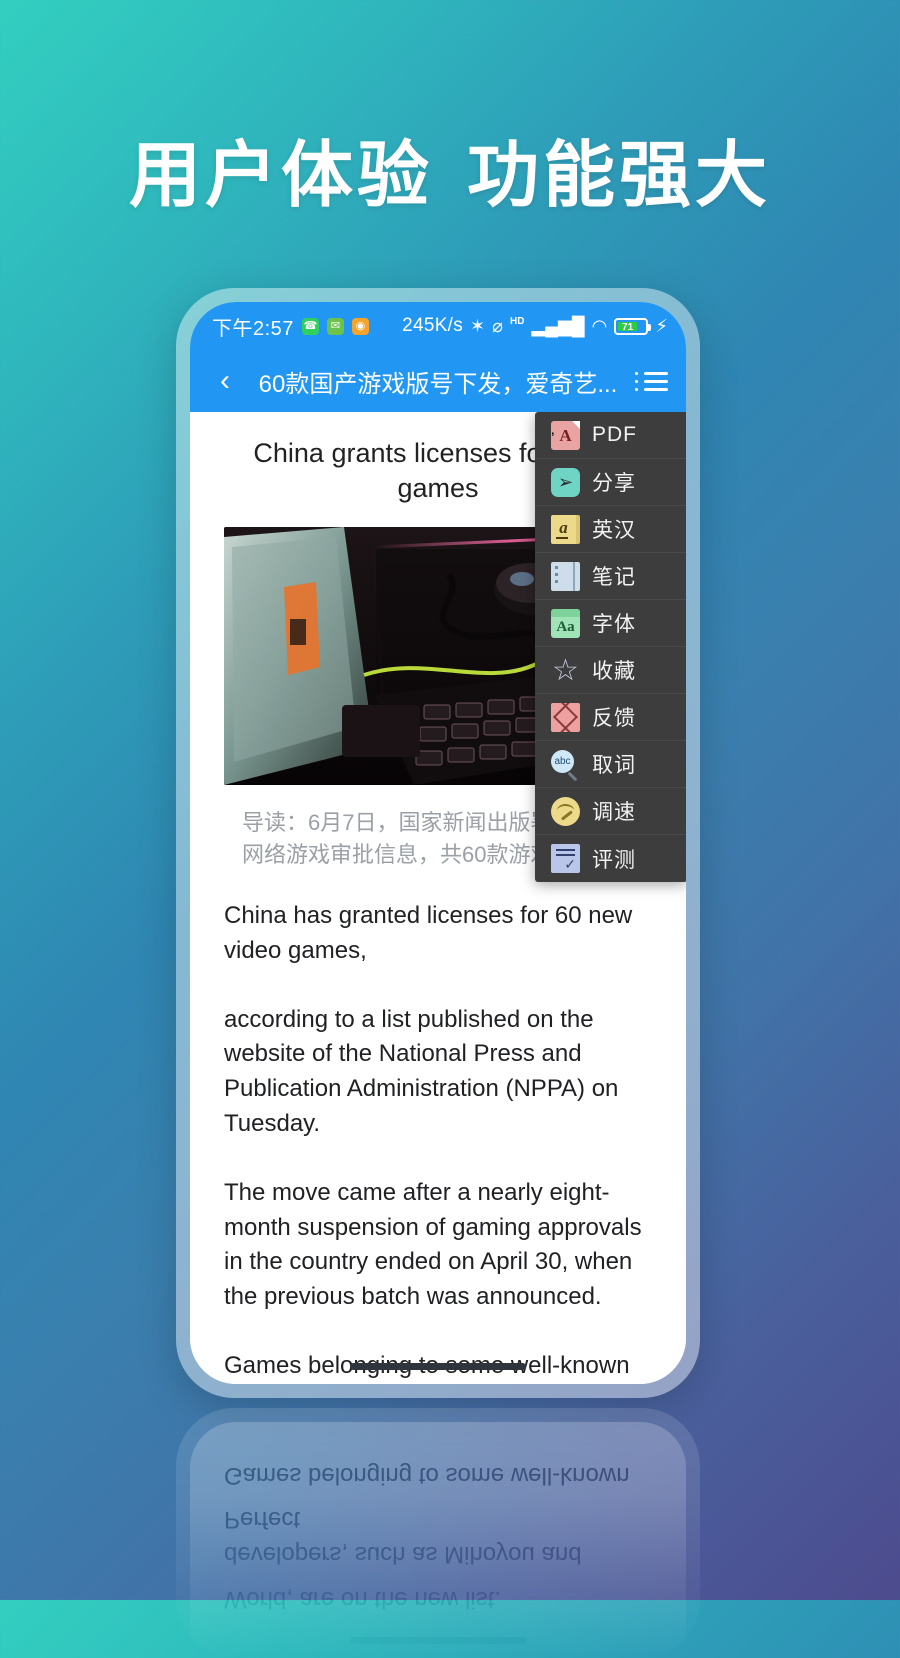 The width and height of the screenshot is (900, 1658). Describe the element at coordinates (497, 325) in the screenshot. I see `mute-icon: ⌀` at that location.